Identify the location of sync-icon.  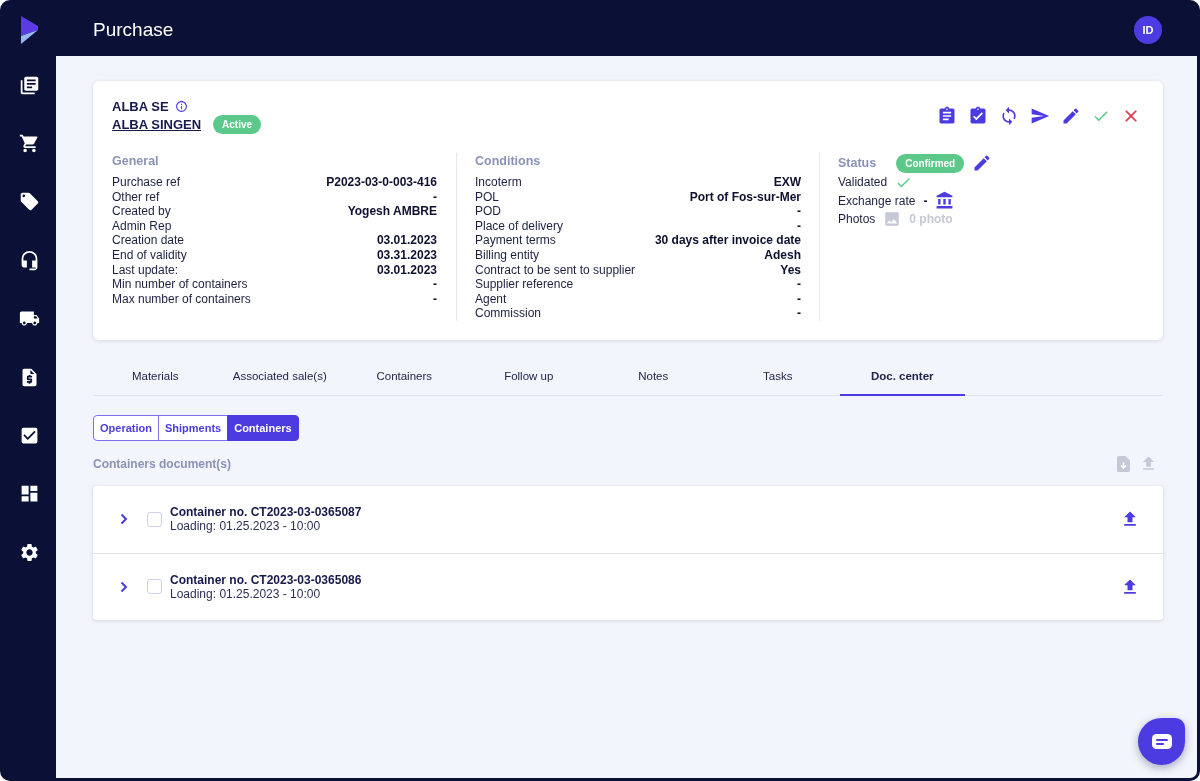
(1009, 116).